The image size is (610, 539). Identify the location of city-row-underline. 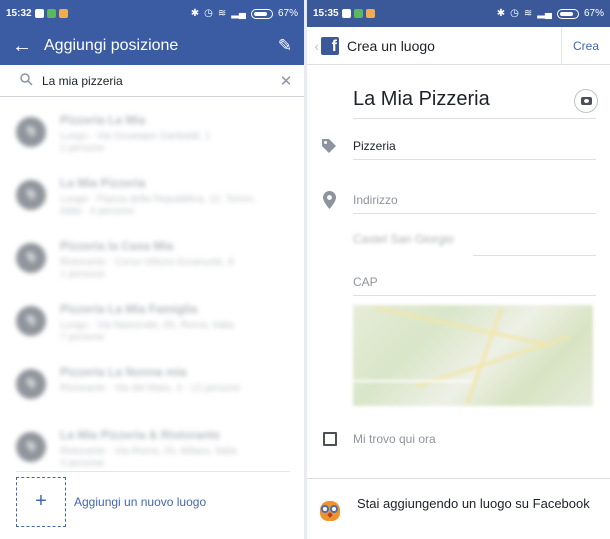
(534, 240).